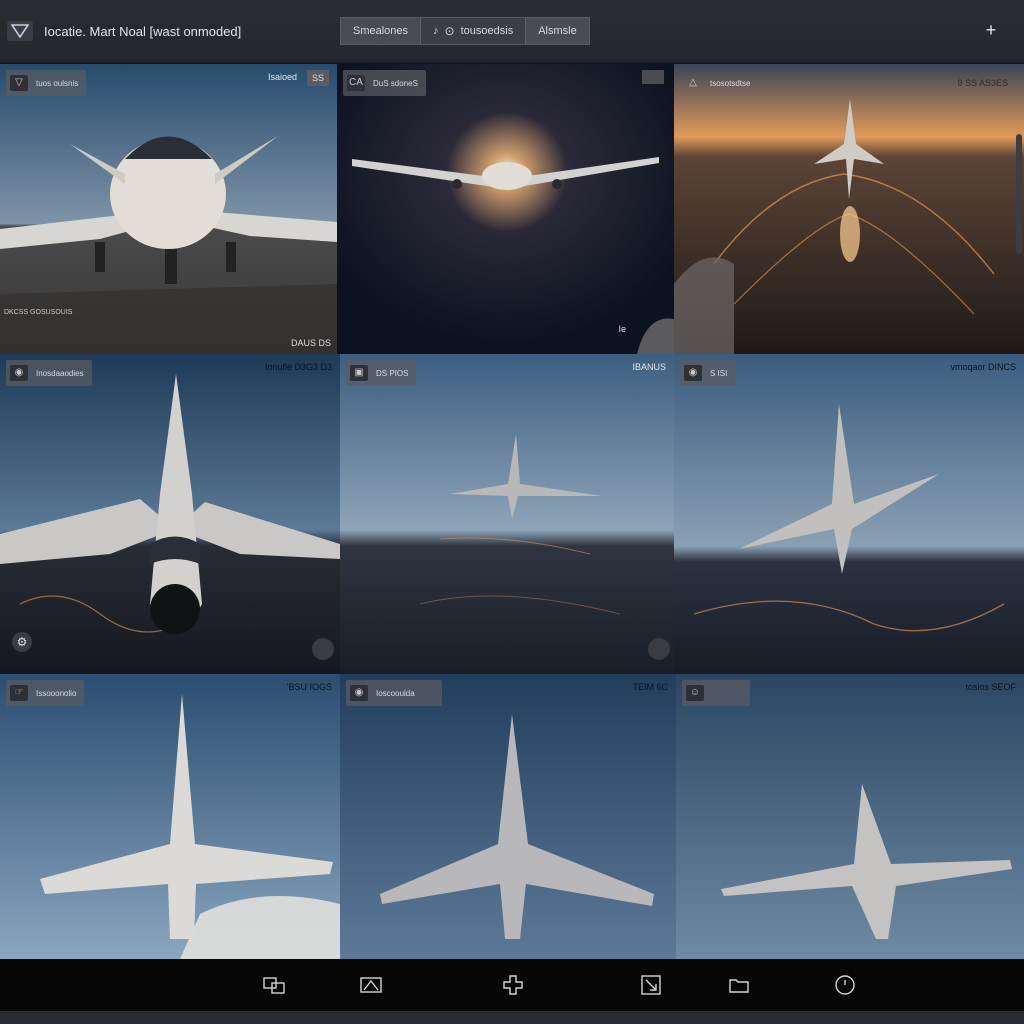 Image resolution: width=1024 pixels, height=1024 pixels. Describe the element at coordinates (716, 693) in the screenshot. I see `tile-chip: ☺` at that location.